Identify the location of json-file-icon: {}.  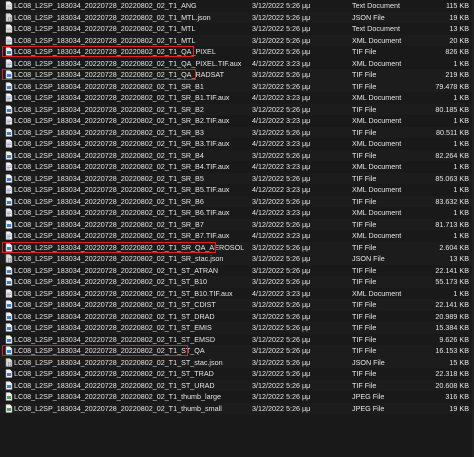
(9, 362).